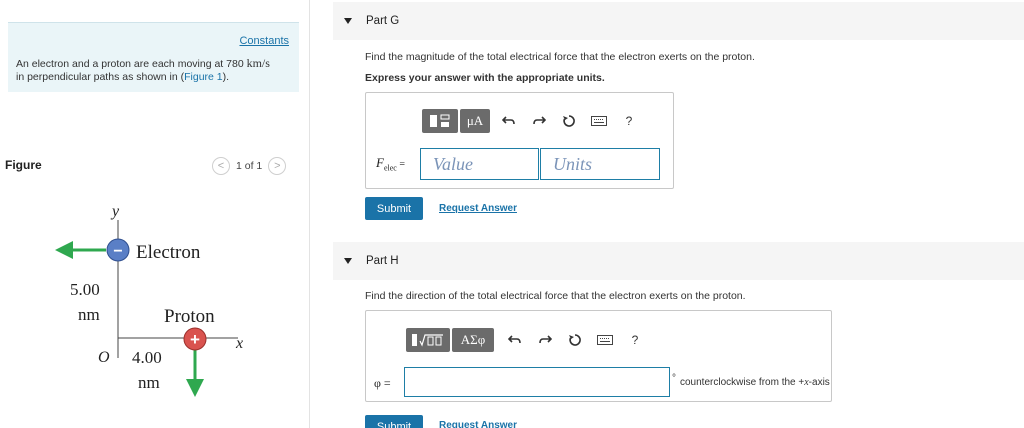 Image resolution: width=1024 pixels, height=428 pixels. What do you see at coordinates (89, 314) in the screenshot?
I see `vertical-distance-unit: nm` at bounding box center [89, 314].